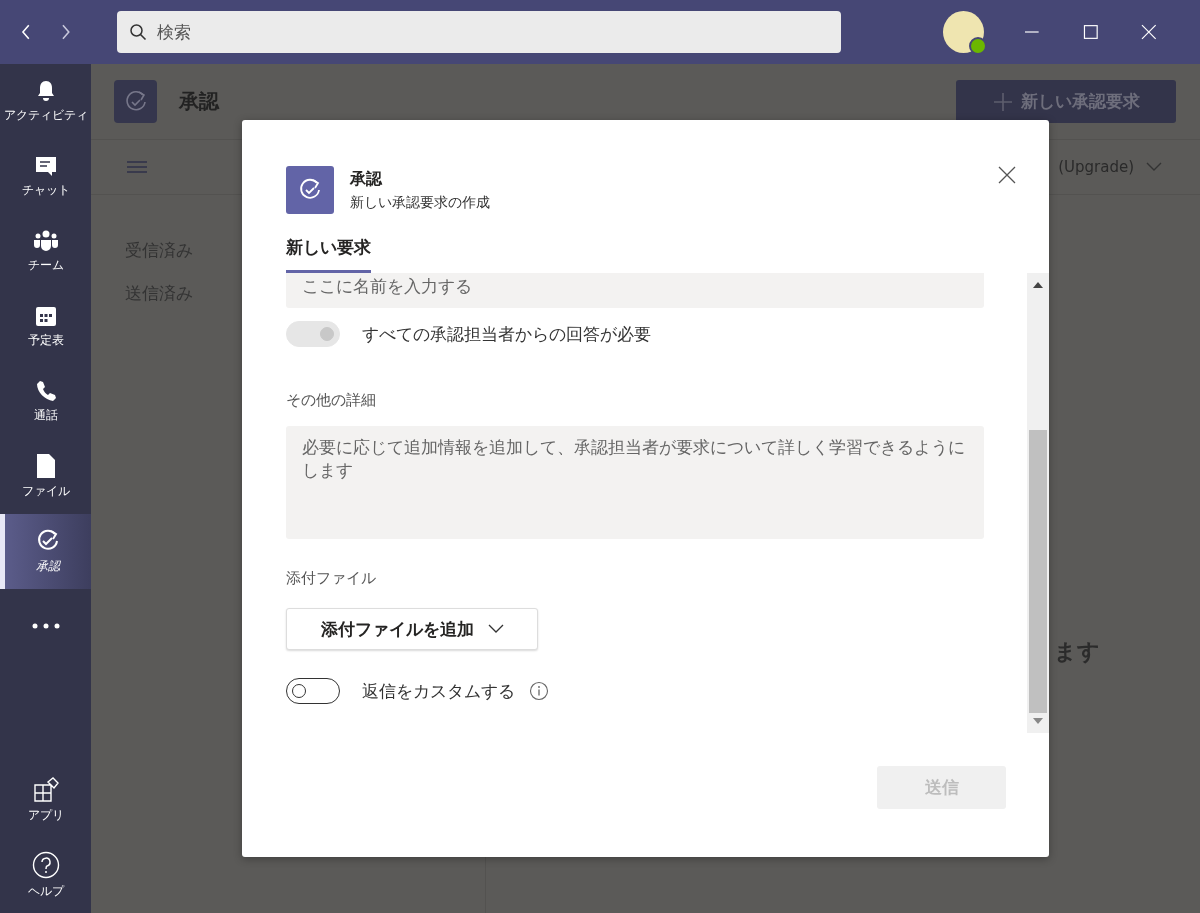  Describe the element at coordinates (1038, 503) in the screenshot. I see `scrollbar` at that location.